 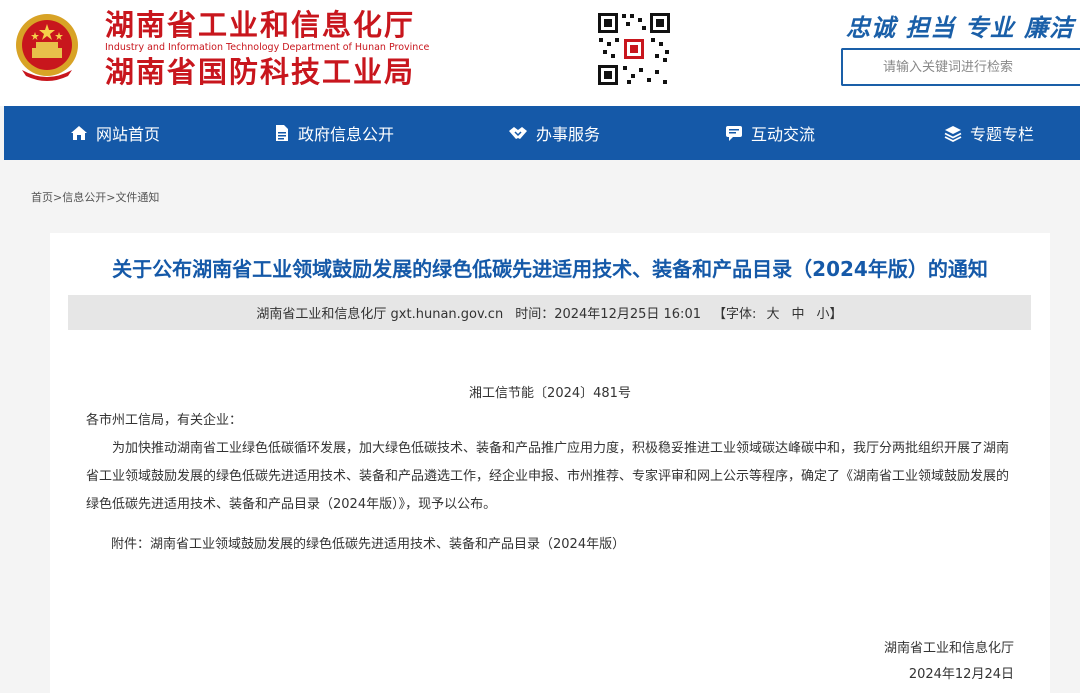 What do you see at coordinates (734, 133) in the screenshot?
I see `chat-icon` at bounding box center [734, 133].